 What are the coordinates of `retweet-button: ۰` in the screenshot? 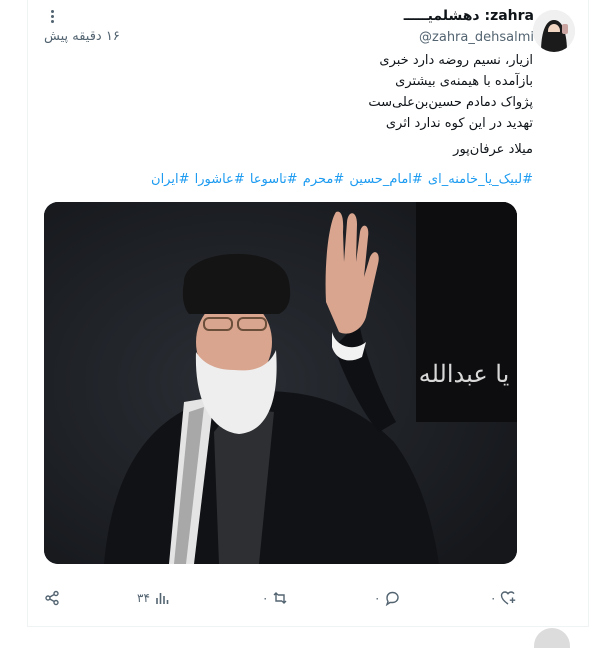 It's located at (275, 598).